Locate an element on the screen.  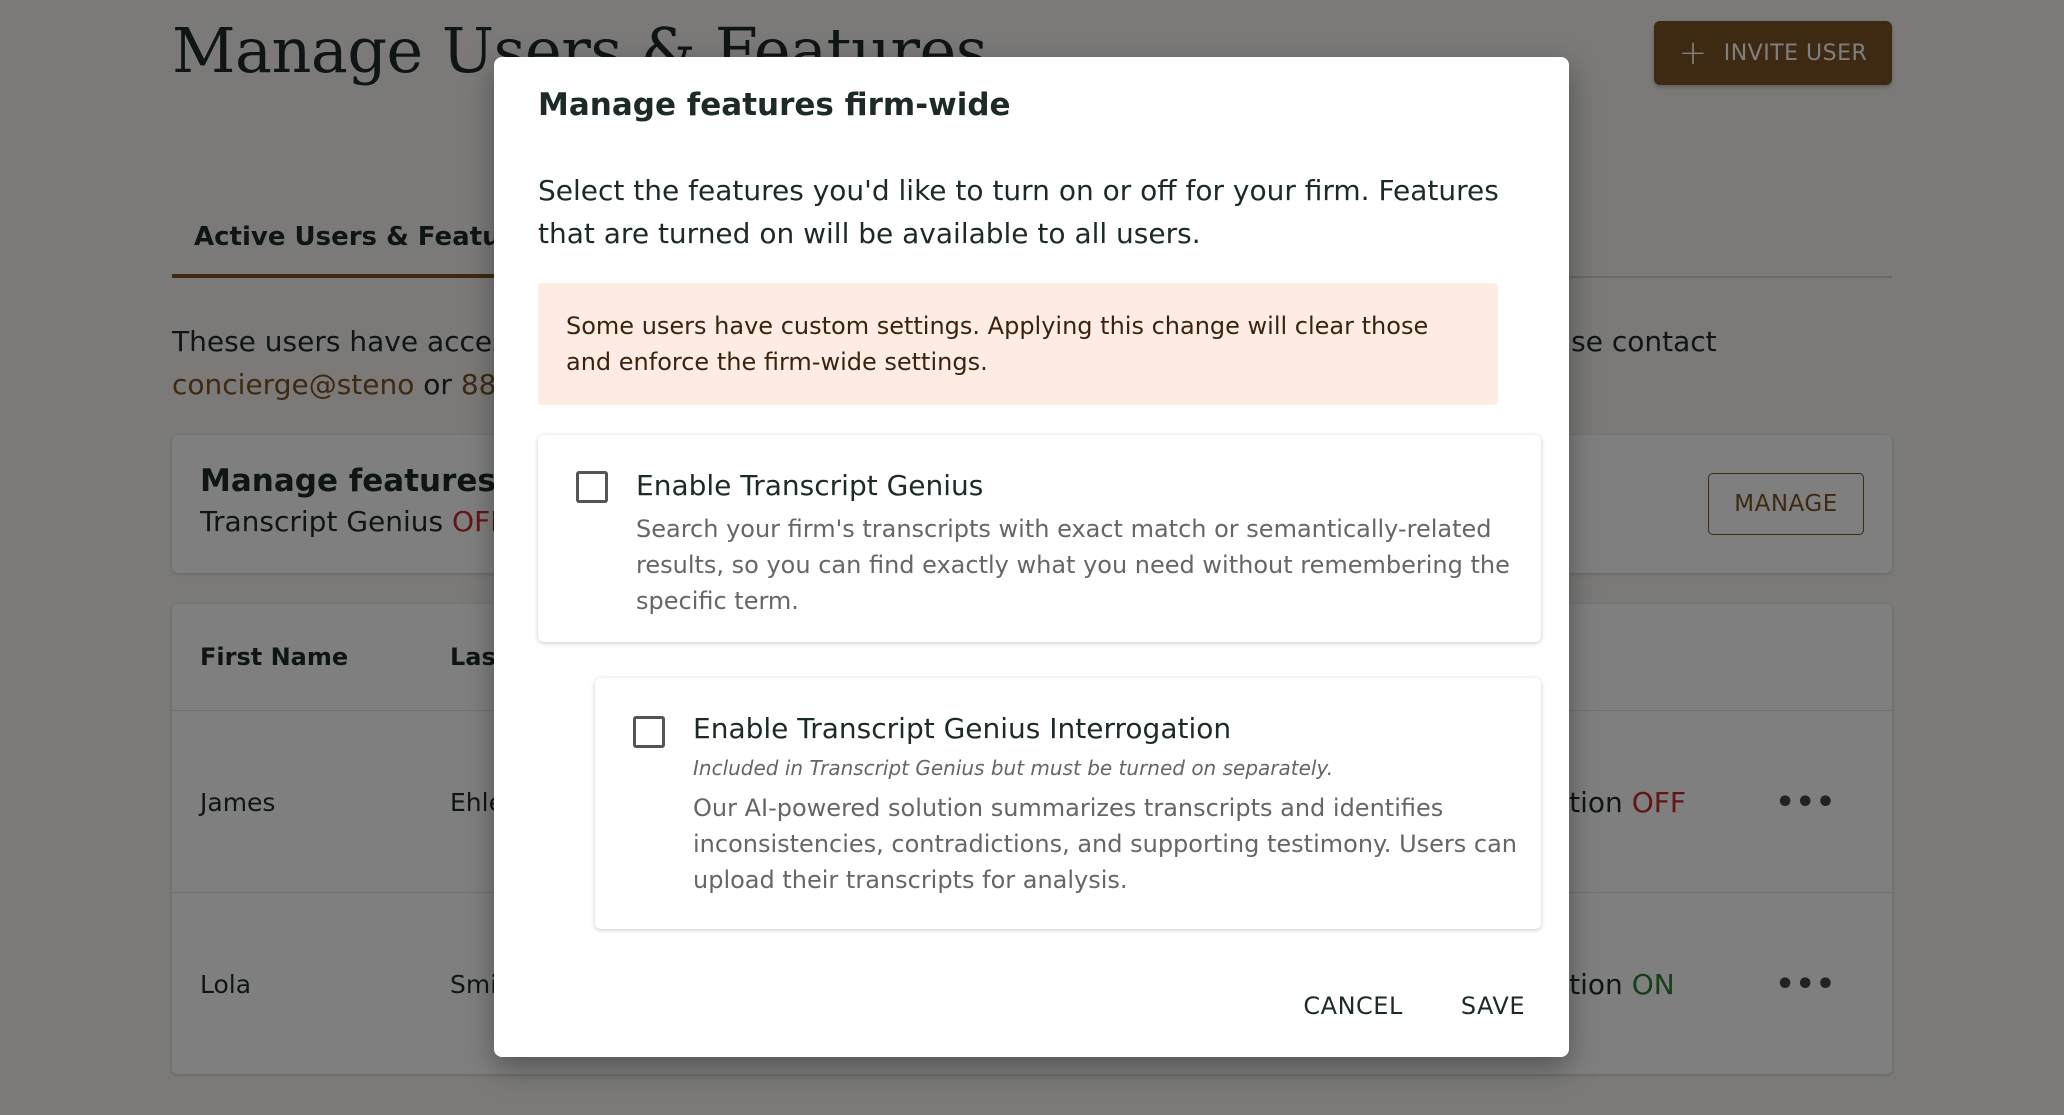
dialog-actions: CANCEL SAVE is located at coordinates (1414, 1006).